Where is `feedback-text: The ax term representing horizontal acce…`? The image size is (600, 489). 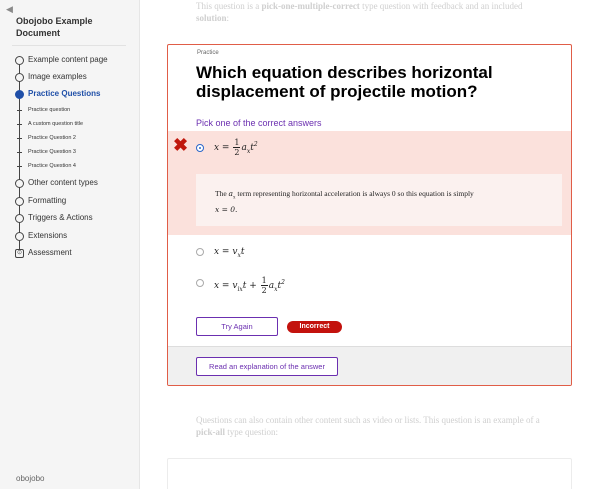 feedback-text: The ax term representing horizontal acce… is located at coordinates (344, 201).